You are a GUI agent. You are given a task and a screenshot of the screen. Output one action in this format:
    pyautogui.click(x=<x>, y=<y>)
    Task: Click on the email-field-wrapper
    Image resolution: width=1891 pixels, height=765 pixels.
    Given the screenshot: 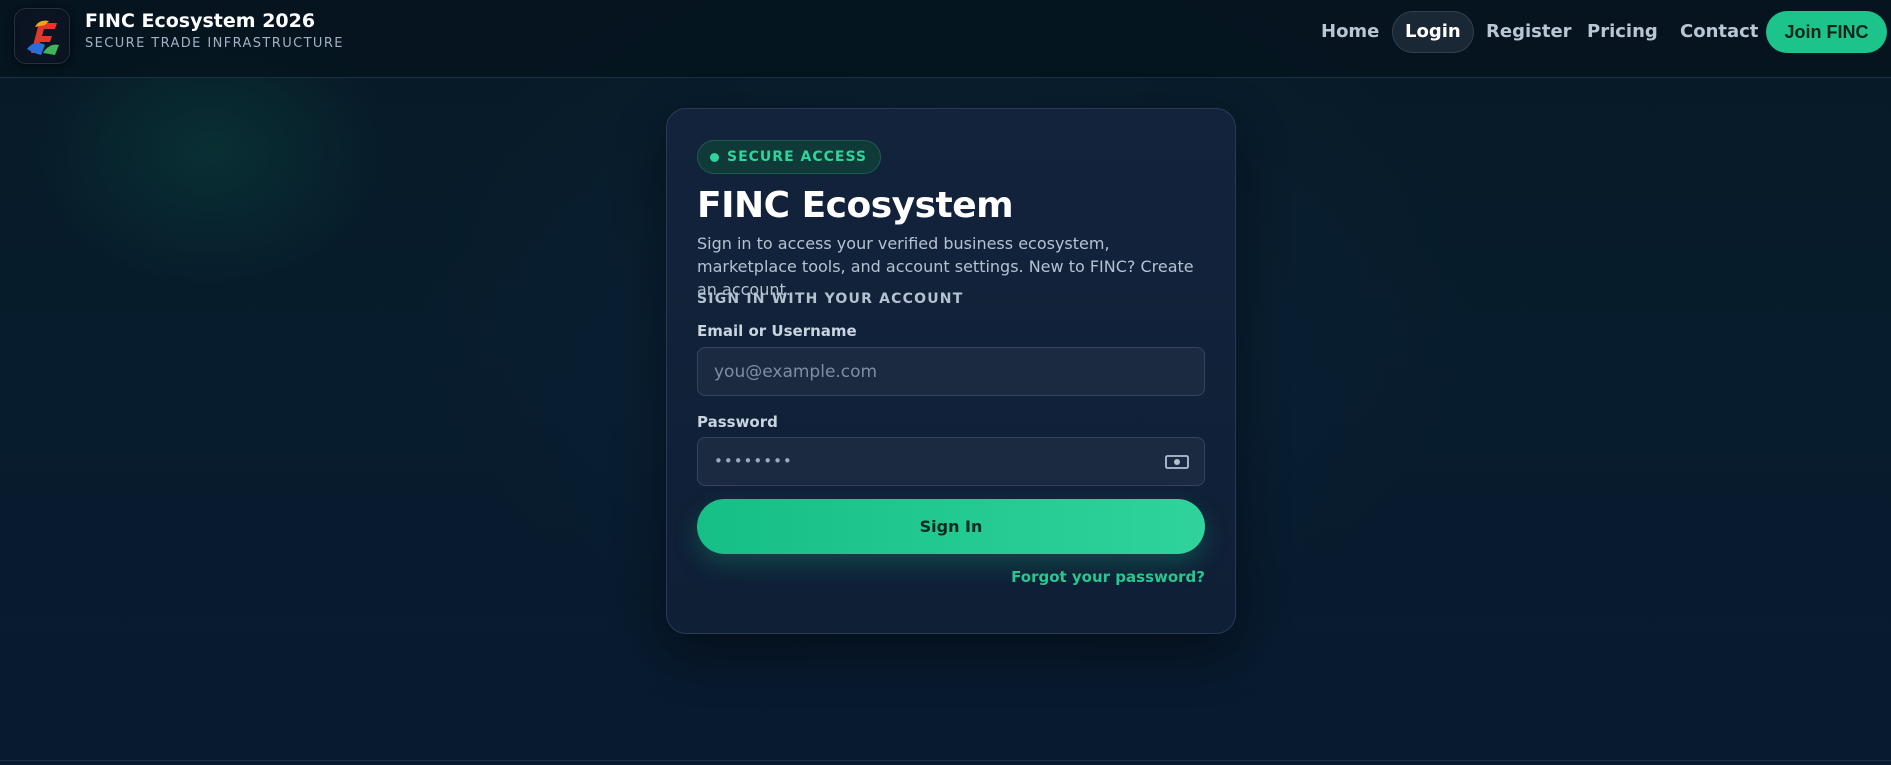 What is the action you would take?
    pyautogui.click(x=951, y=371)
    